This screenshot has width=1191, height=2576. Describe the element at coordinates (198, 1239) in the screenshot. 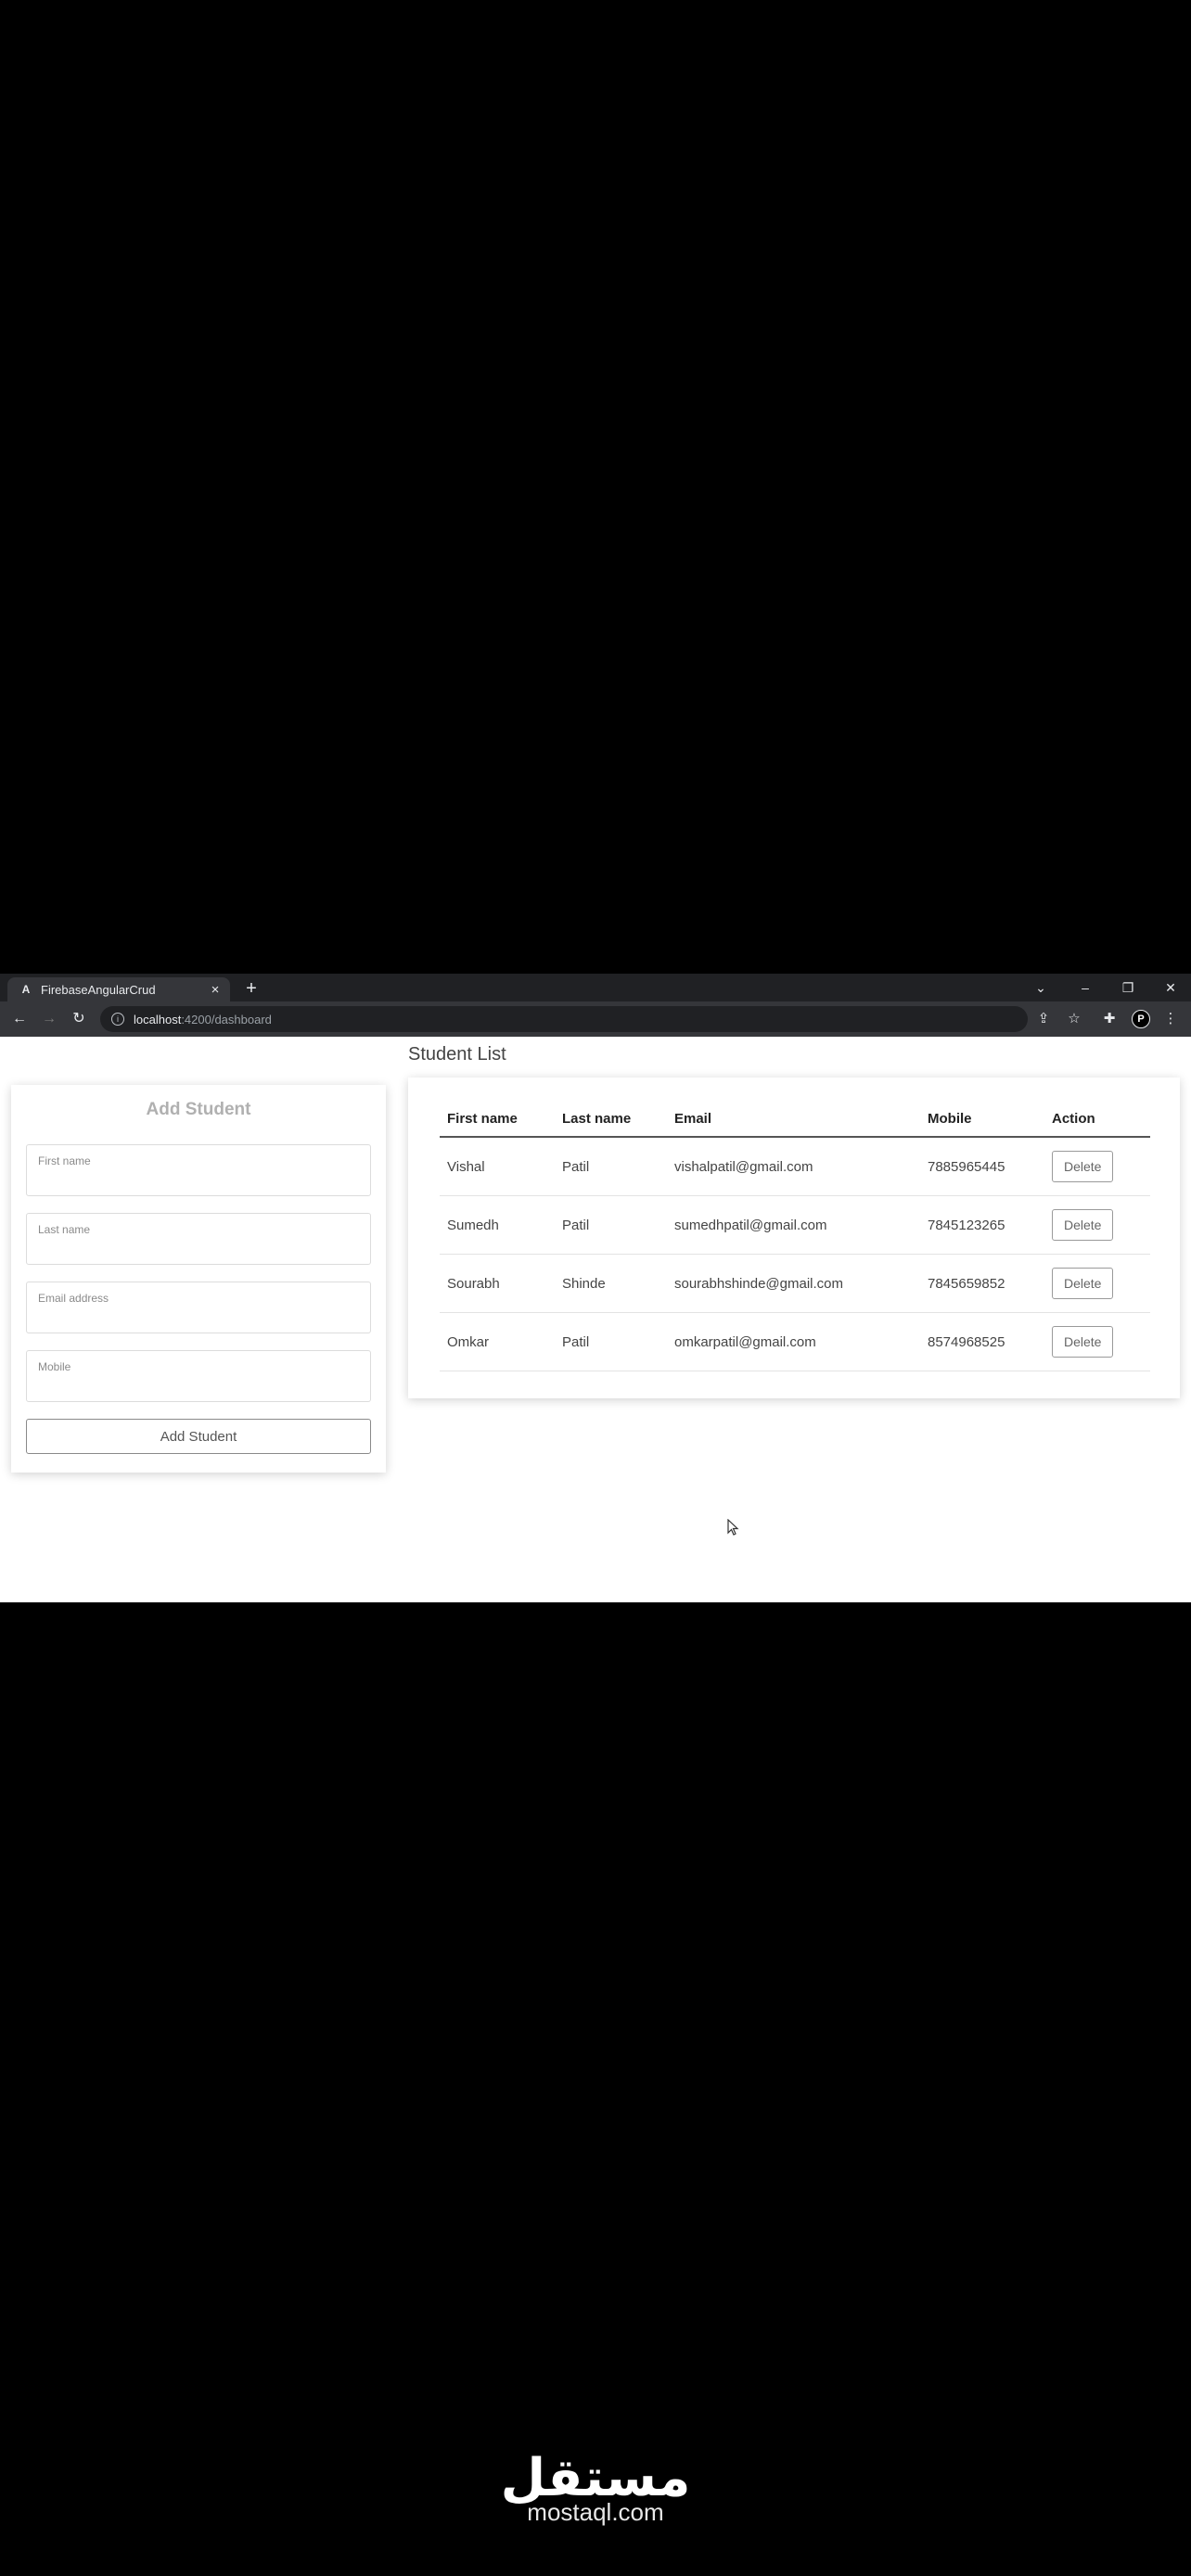

I see `last-name-field: Last name` at that location.